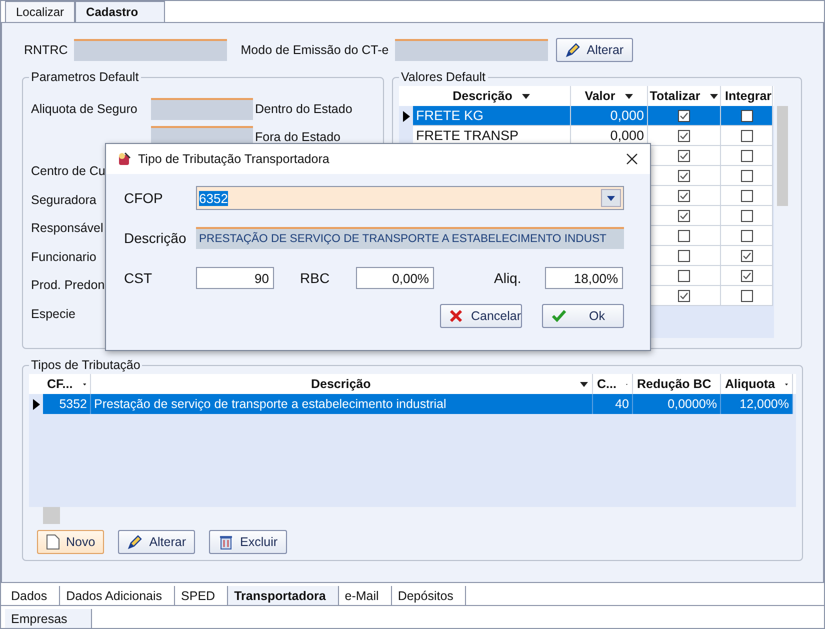 The image size is (825, 629). Describe the element at coordinates (584, 278) in the screenshot. I see `input-field: 18,00%` at that location.